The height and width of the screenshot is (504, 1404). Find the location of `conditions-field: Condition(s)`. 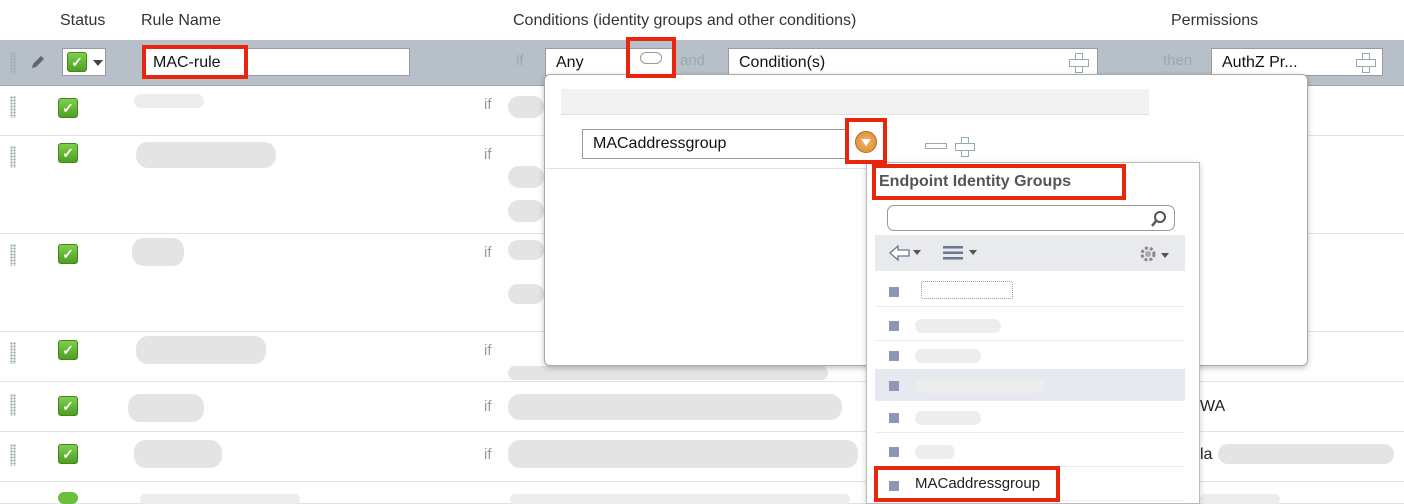

conditions-field: Condition(s) is located at coordinates (913, 62).